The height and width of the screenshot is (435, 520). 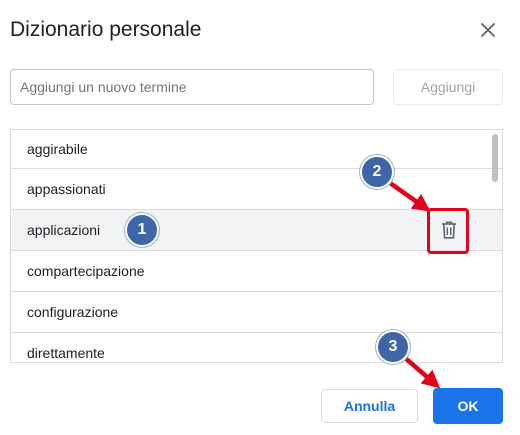 I want to click on step-badge-3: 3, so click(x=393, y=347).